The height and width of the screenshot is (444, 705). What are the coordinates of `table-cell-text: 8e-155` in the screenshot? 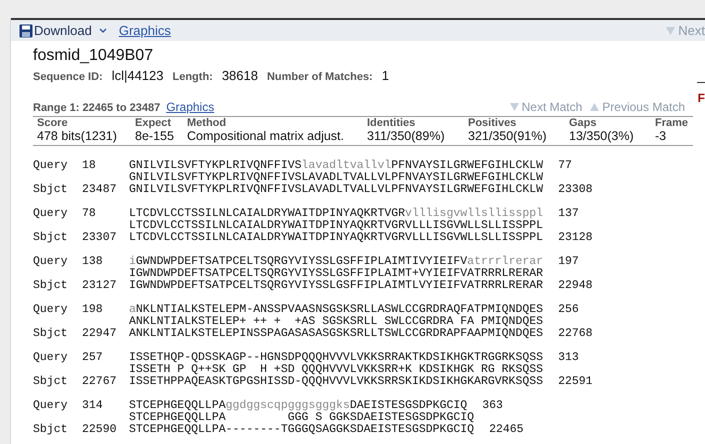 It's located at (155, 136).